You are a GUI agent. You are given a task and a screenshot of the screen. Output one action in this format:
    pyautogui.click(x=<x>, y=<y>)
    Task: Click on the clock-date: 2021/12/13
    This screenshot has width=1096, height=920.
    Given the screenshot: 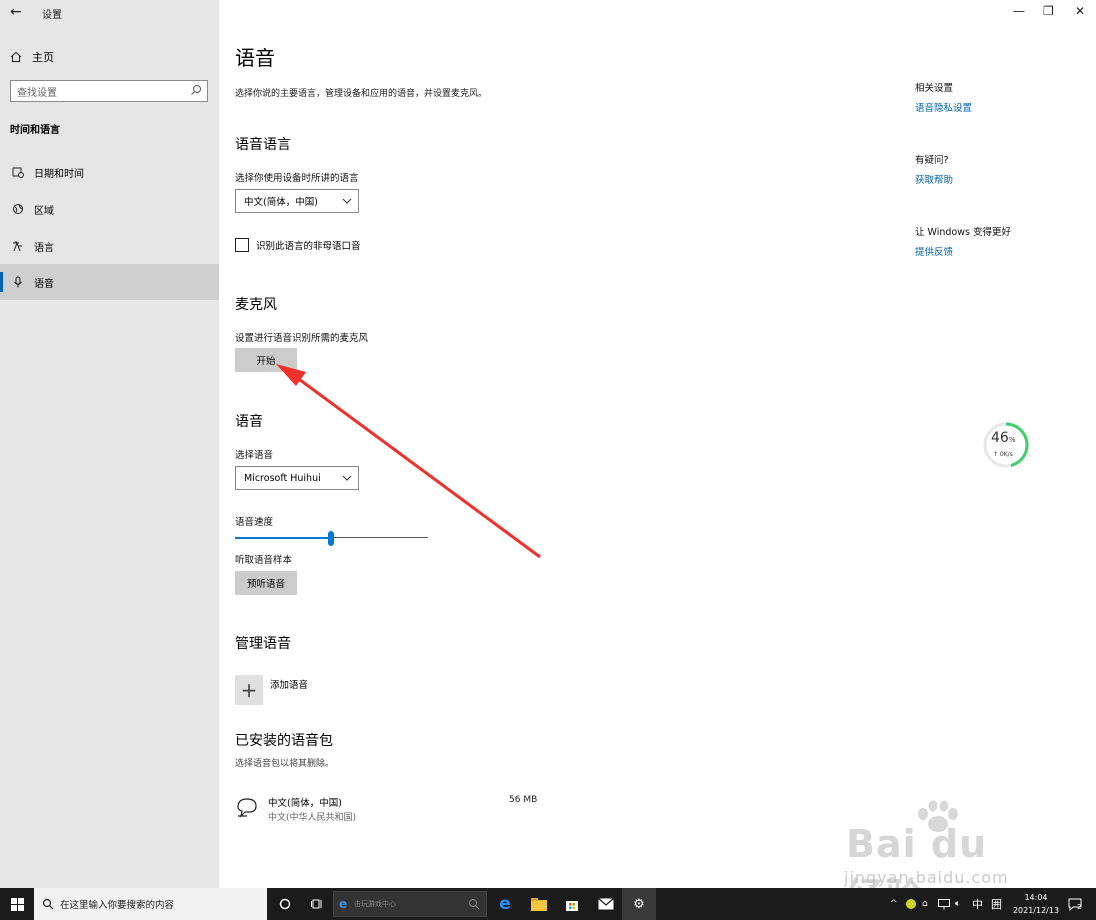 What is the action you would take?
    pyautogui.click(x=1036, y=910)
    